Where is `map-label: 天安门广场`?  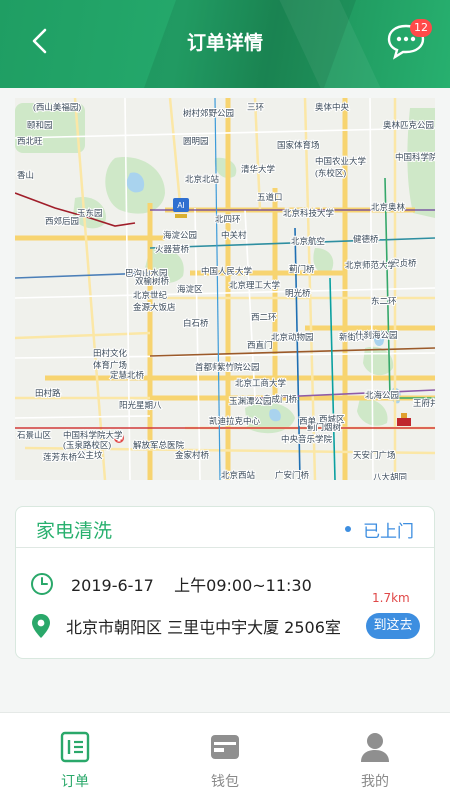 map-label: 天安门广场 is located at coordinates (374, 455).